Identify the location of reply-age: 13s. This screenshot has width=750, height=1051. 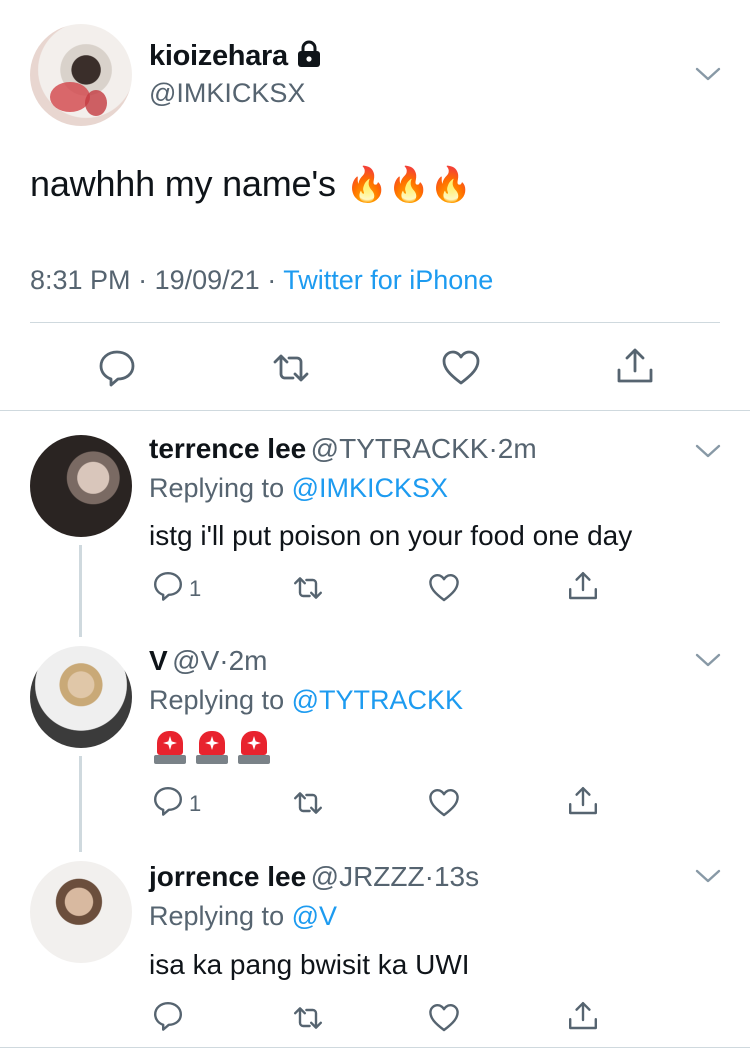
(456, 876).